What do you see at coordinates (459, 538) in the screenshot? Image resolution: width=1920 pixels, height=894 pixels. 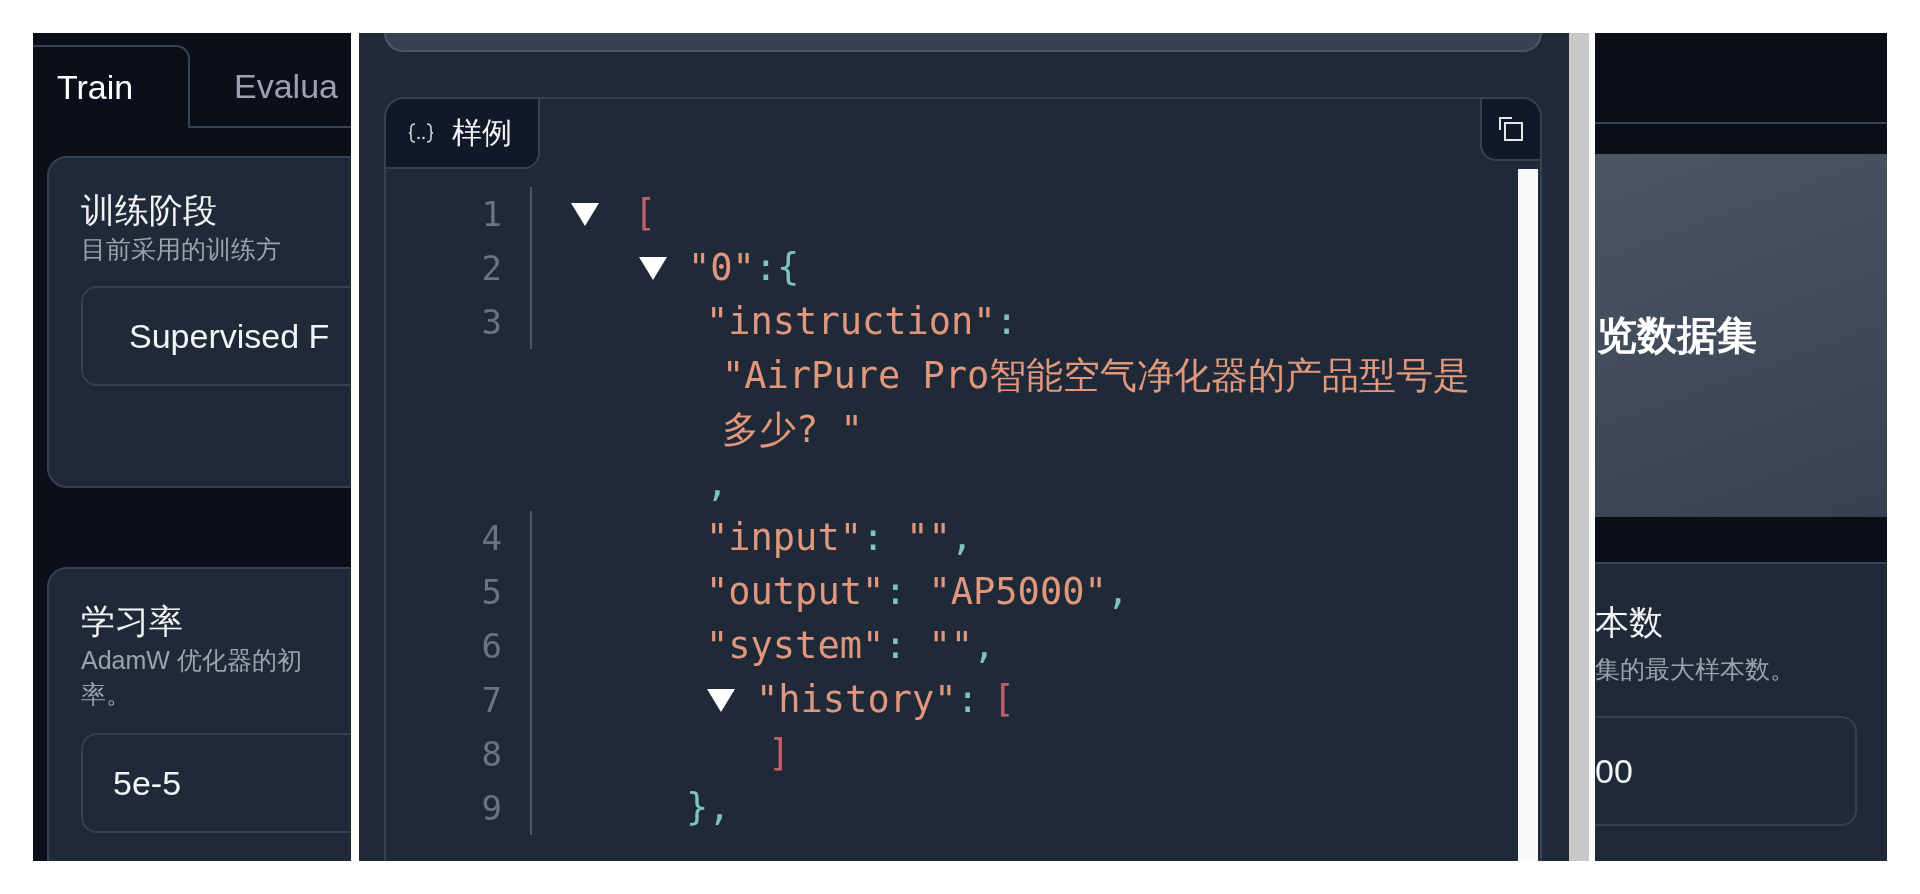 I see `line-number: 4` at bounding box center [459, 538].